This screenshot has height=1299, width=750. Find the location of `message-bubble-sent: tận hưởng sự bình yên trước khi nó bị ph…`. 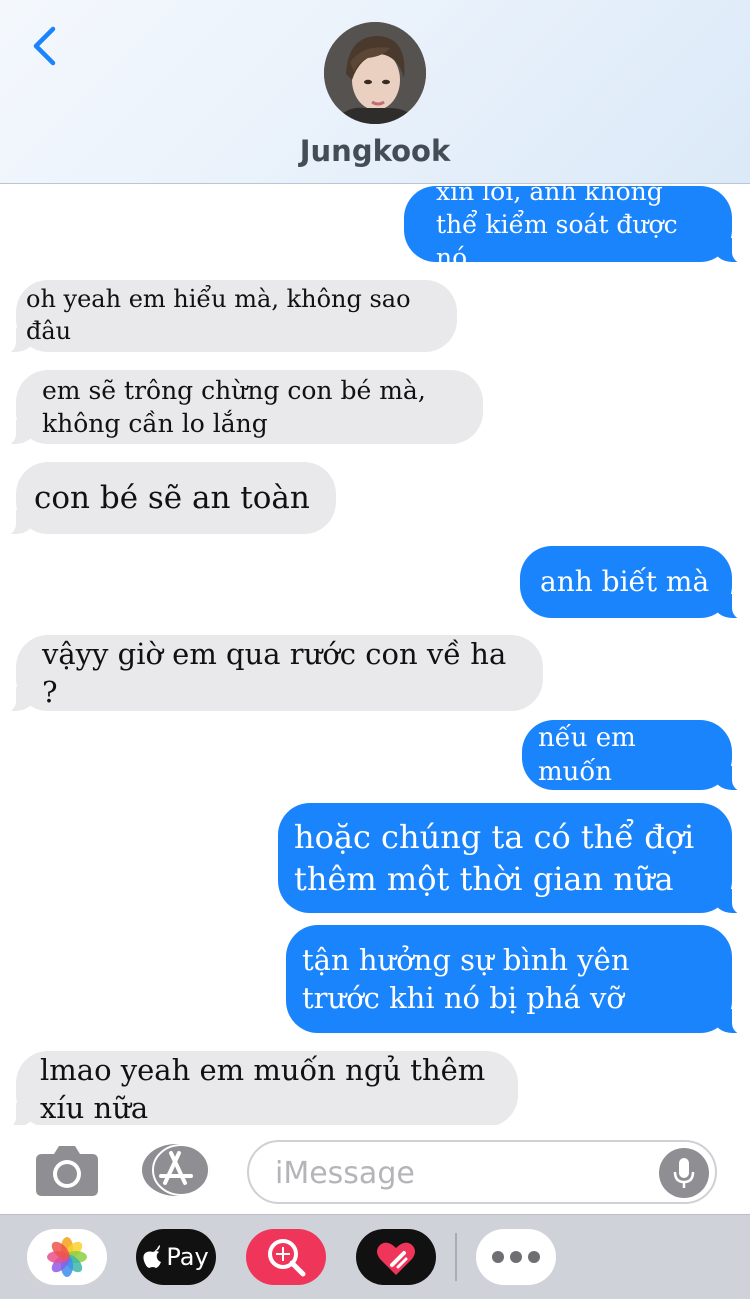

message-bubble-sent: tận hưởng sự bình yên trước khi nó bị ph… is located at coordinates (518, 980).